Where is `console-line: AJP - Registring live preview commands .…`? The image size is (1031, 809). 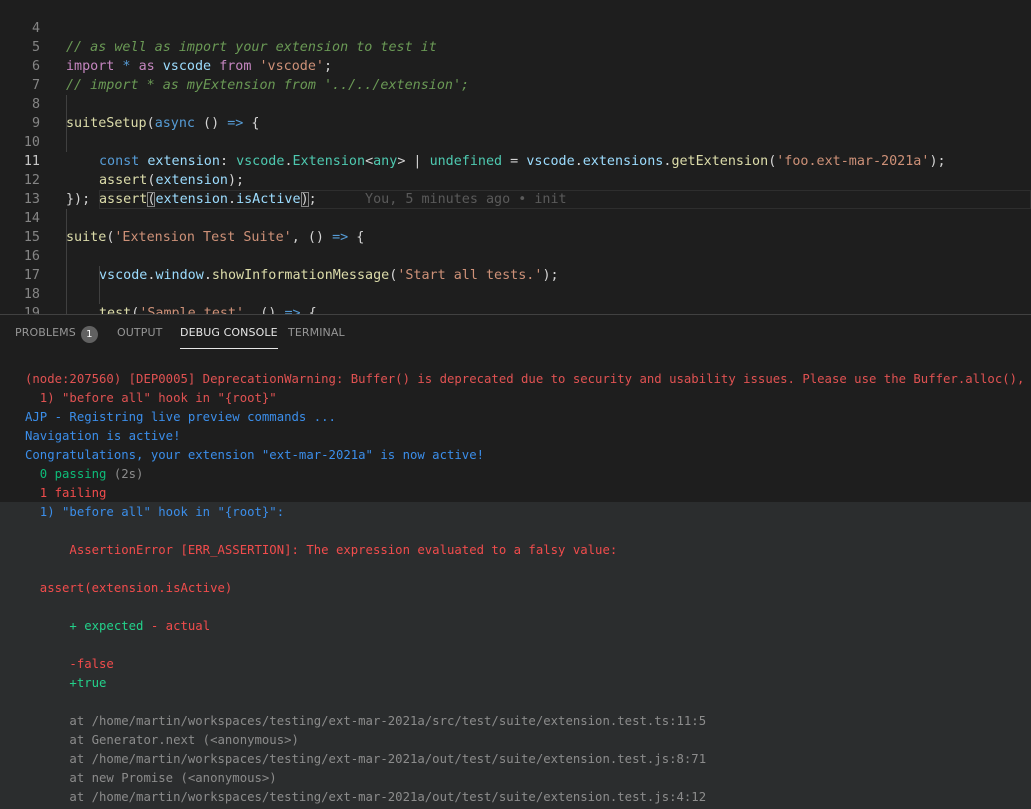
console-line: AJP - Registring live preview commands .… is located at coordinates (528, 417).